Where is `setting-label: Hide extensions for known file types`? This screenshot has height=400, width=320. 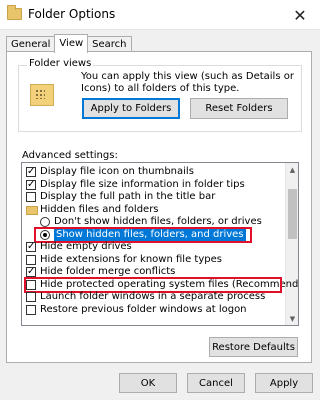
setting-label: Hide extensions for known file types is located at coordinates (131, 259).